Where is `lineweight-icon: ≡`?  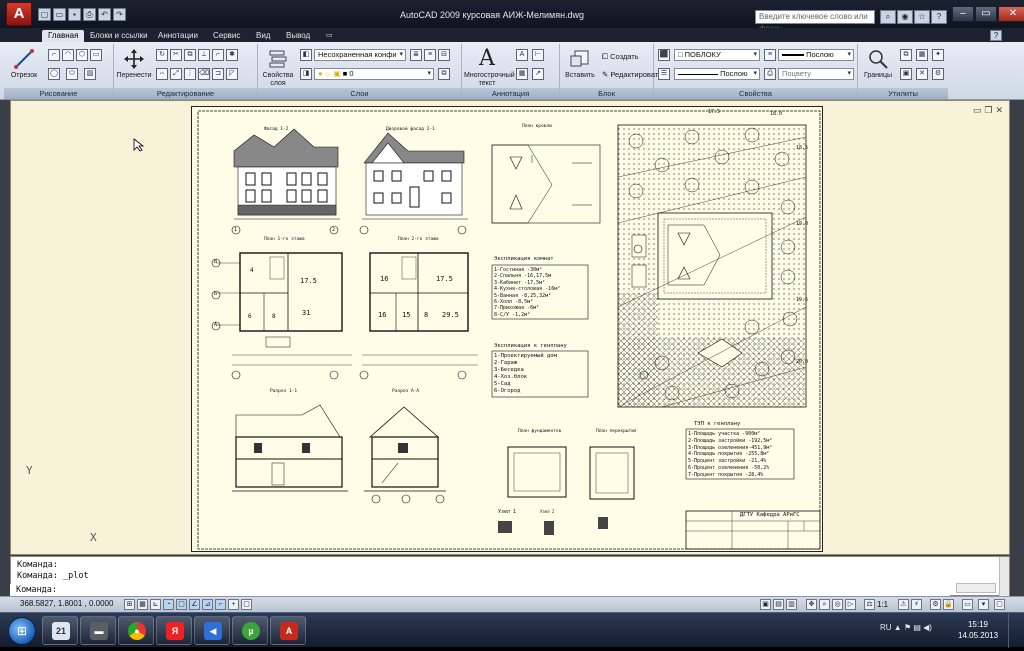
lineweight-icon: ≡ is located at coordinates (770, 55).